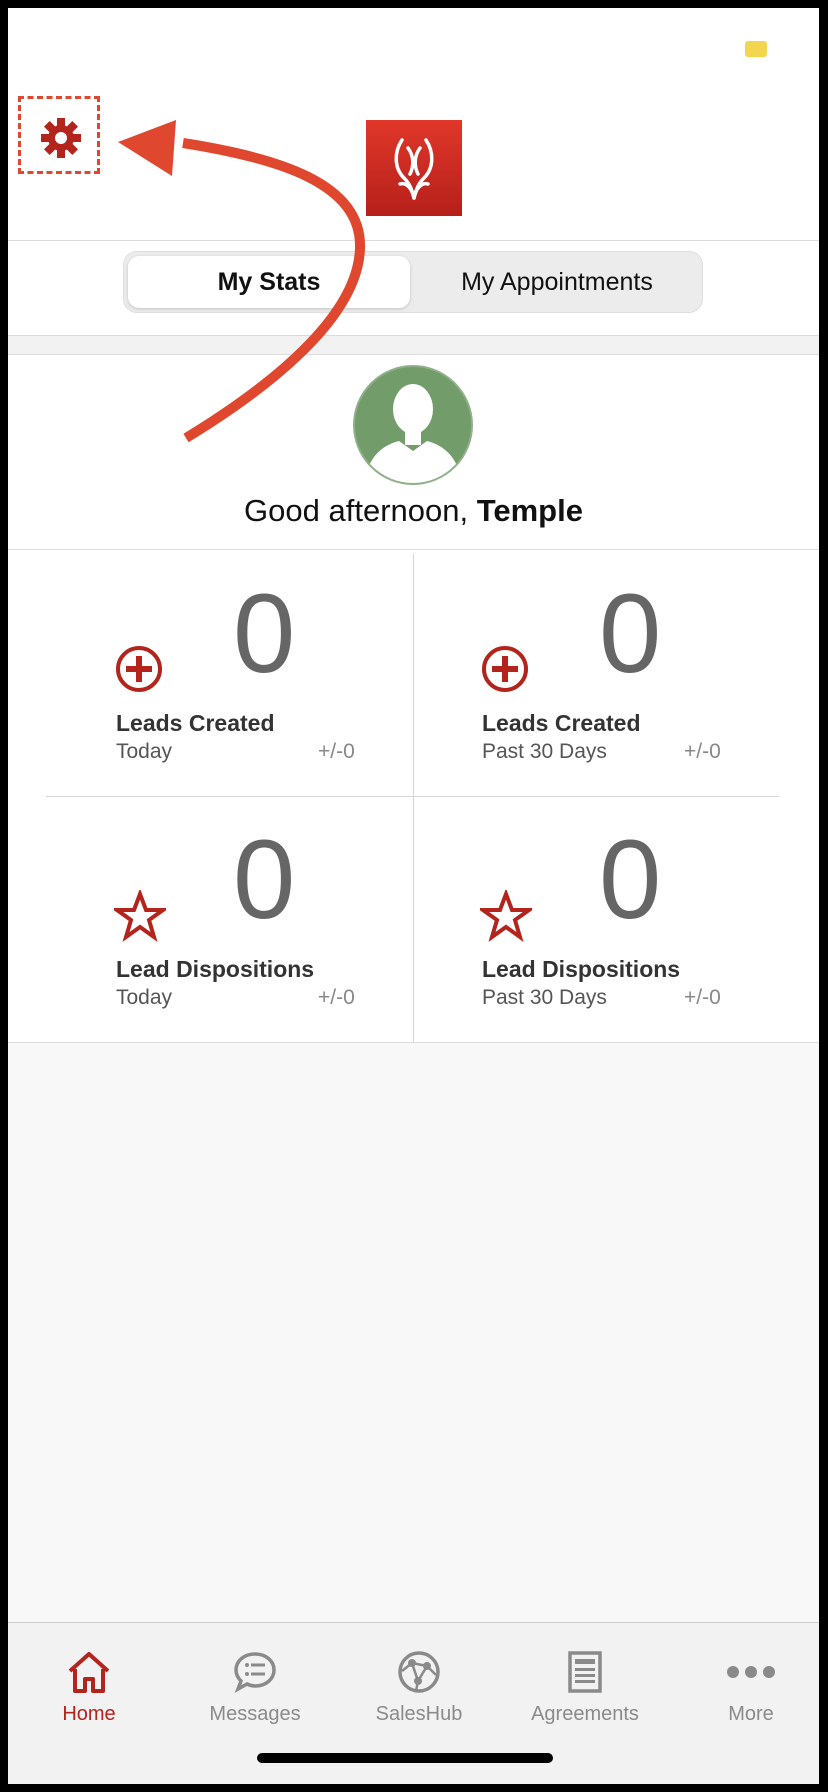  What do you see at coordinates (198, 670) in the screenshot?
I see `stat-card-leads-today: 0 Leads Created Today +/-0` at bounding box center [198, 670].